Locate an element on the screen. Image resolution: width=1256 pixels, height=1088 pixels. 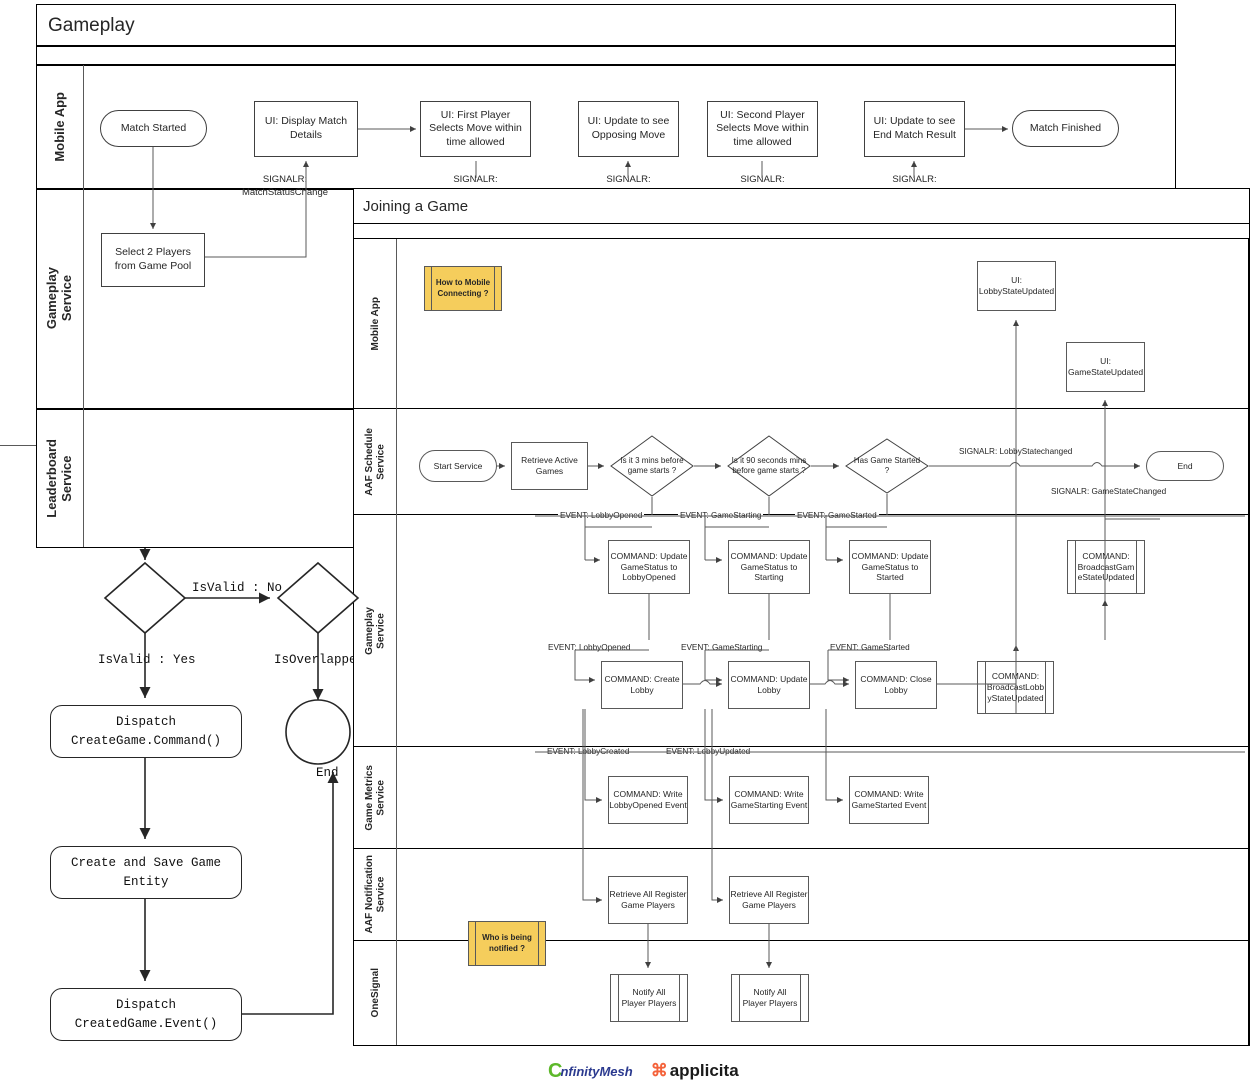
gameplay-title-divider is located at coordinates (606, 46).